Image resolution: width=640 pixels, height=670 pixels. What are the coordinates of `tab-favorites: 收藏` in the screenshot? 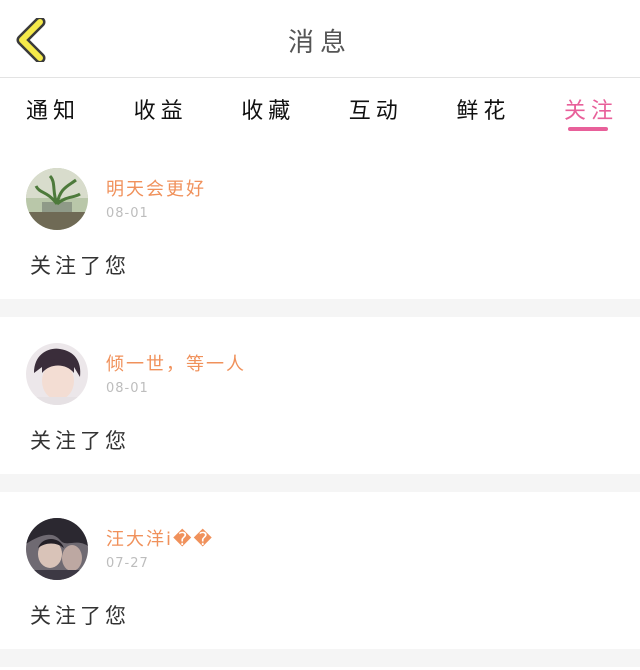 It's located at (268, 110).